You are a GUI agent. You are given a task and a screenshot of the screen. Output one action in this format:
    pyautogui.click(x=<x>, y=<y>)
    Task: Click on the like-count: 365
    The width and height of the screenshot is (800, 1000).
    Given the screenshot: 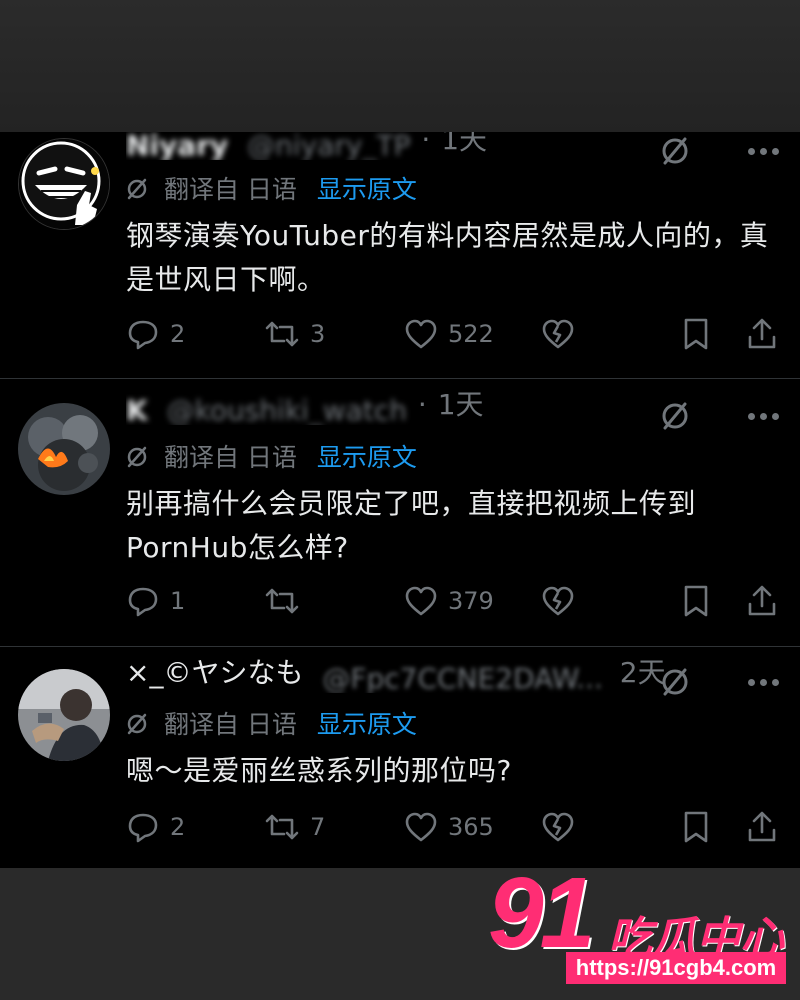 What is the action you would take?
    pyautogui.click(x=471, y=827)
    